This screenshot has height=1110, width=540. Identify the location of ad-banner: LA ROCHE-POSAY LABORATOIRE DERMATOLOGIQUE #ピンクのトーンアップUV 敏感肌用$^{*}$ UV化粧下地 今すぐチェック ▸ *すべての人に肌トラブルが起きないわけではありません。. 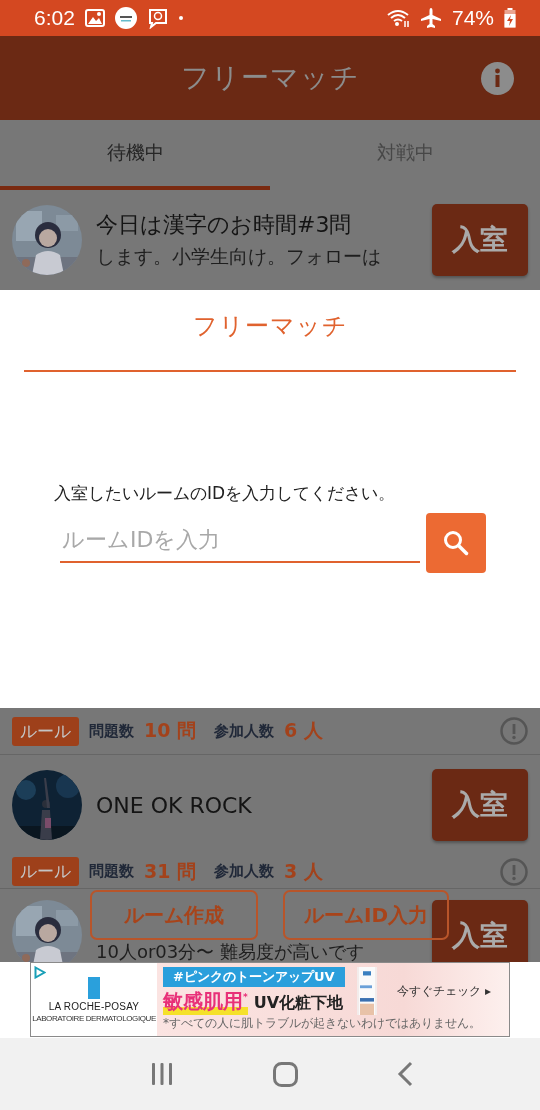
(270, 999).